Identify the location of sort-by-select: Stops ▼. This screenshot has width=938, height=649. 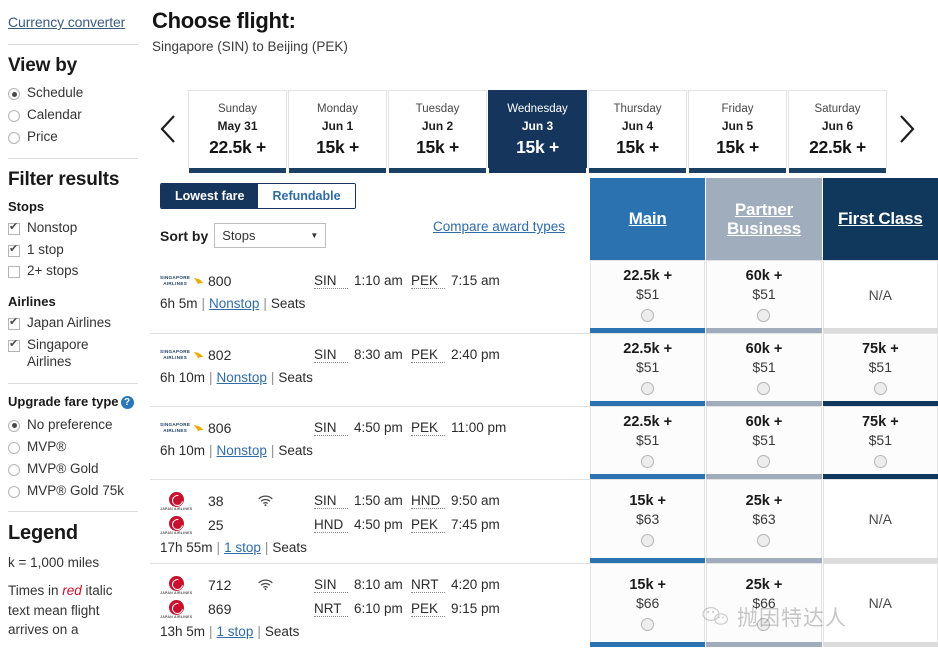
(270, 235).